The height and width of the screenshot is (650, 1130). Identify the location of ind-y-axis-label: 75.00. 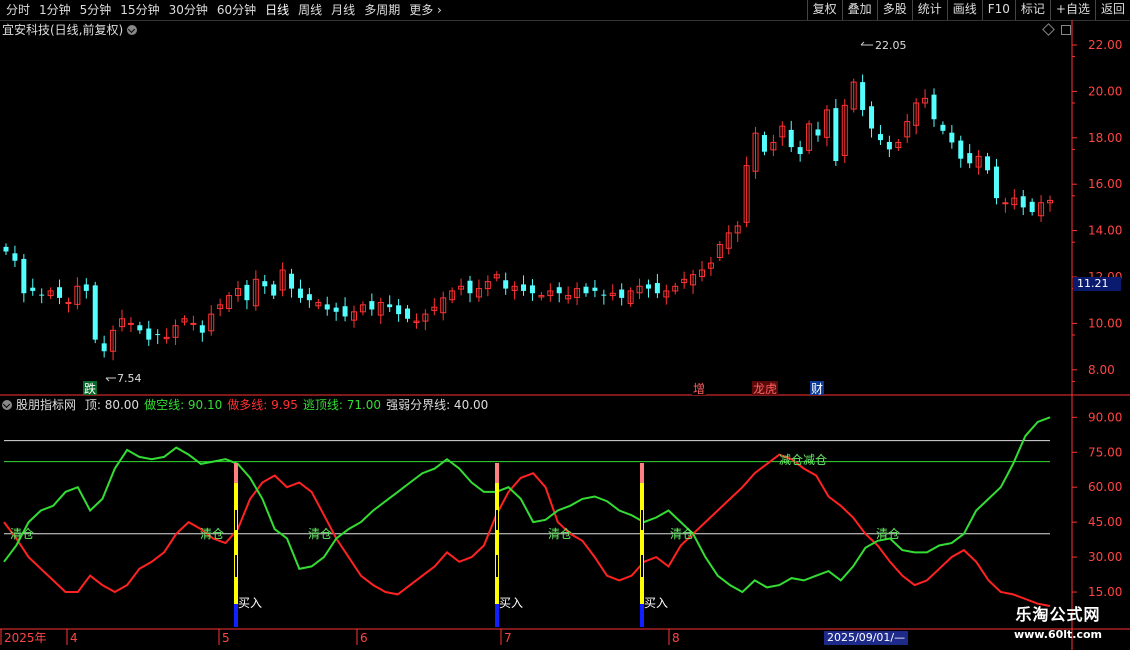
(1105, 452).